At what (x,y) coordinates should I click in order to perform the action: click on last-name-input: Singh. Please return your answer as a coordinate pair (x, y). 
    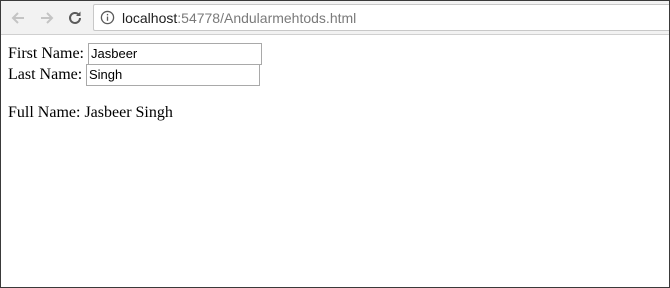
    Looking at the image, I should click on (173, 75).